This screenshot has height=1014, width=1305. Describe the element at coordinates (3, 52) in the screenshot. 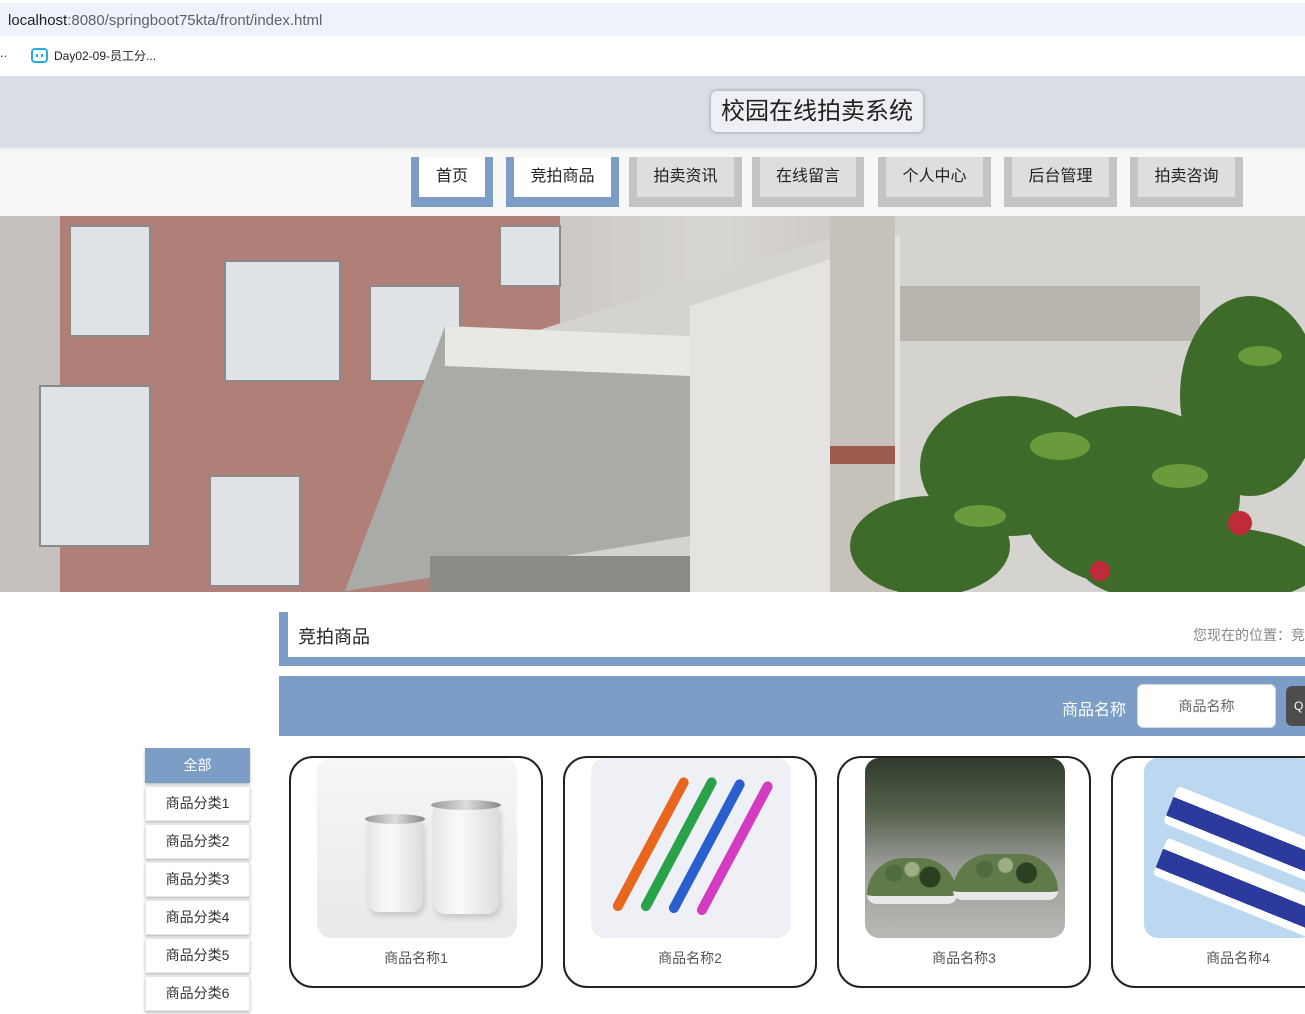

I see `bookmark-overflow: ..` at that location.